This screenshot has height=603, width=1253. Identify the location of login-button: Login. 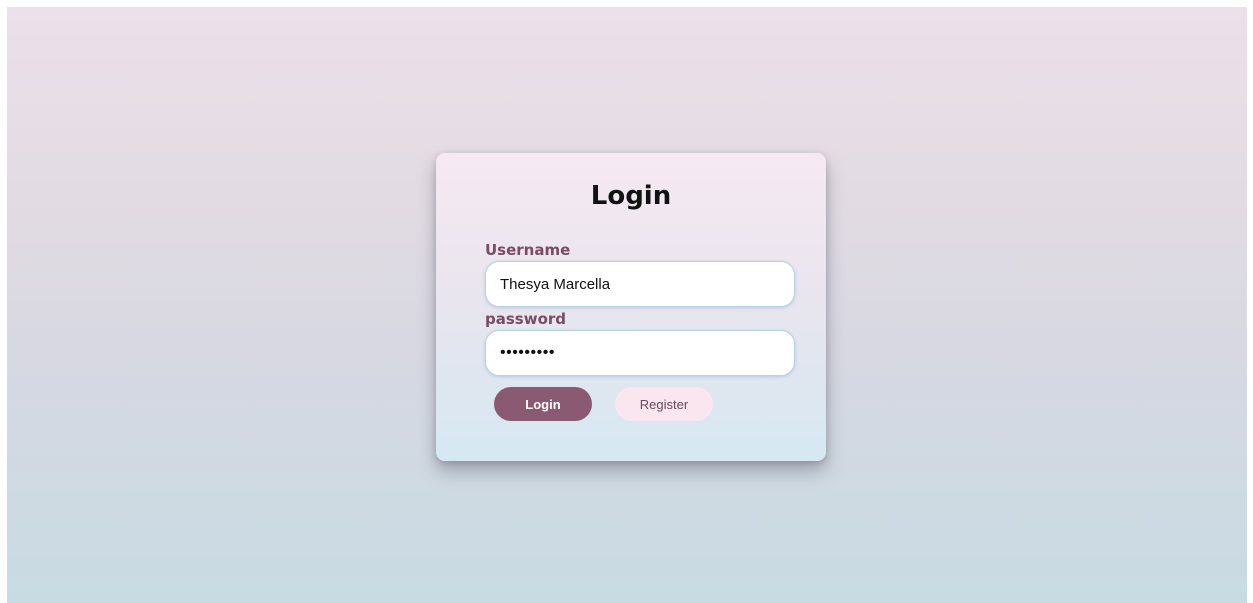
(543, 404).